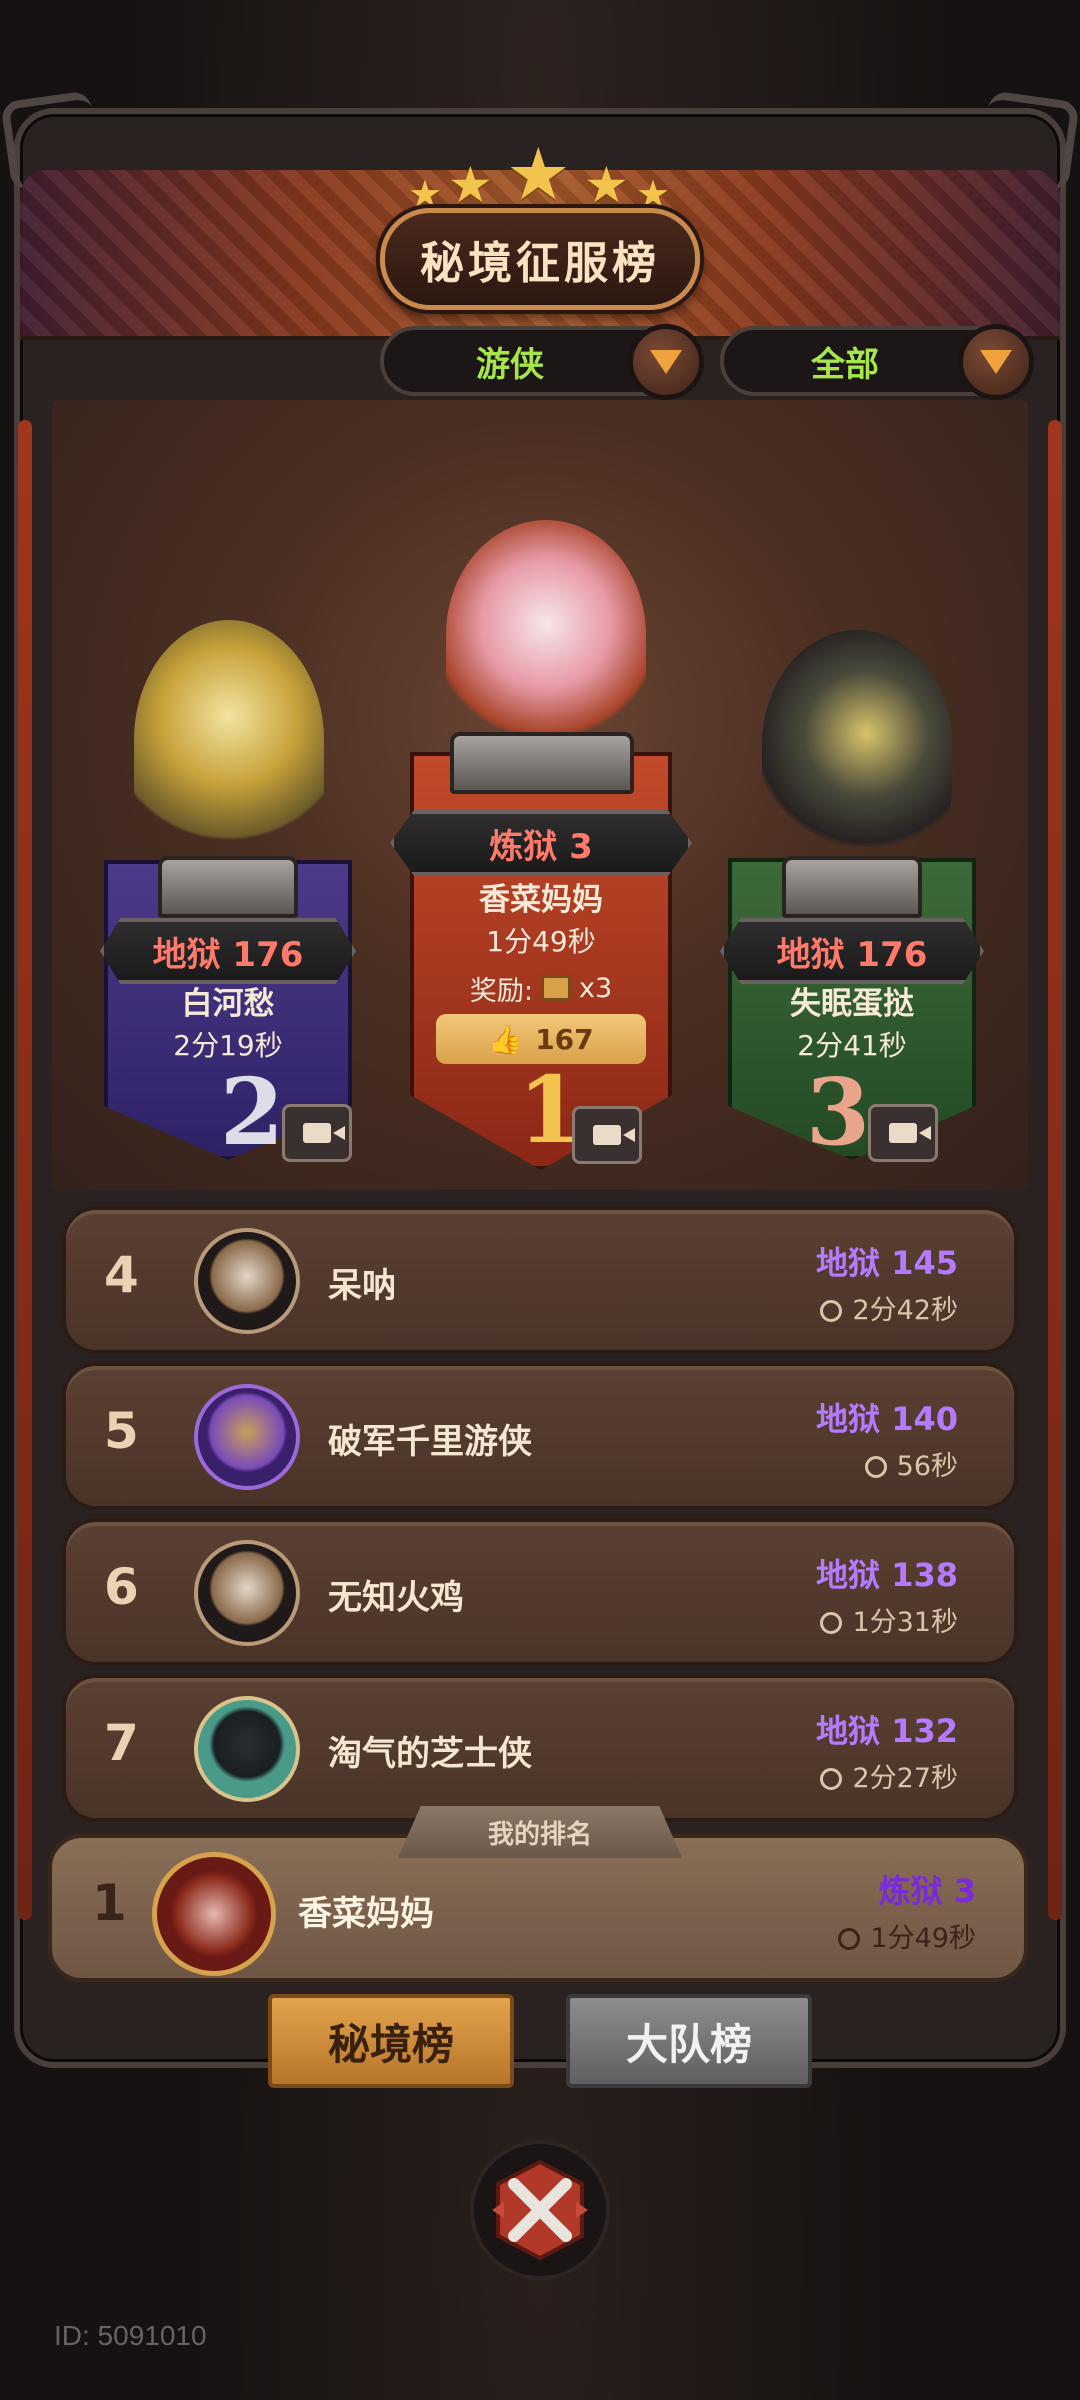 The width and height of the screenshot is (1080, 2400). I want to click on pedestal-third, so click(852, 887).